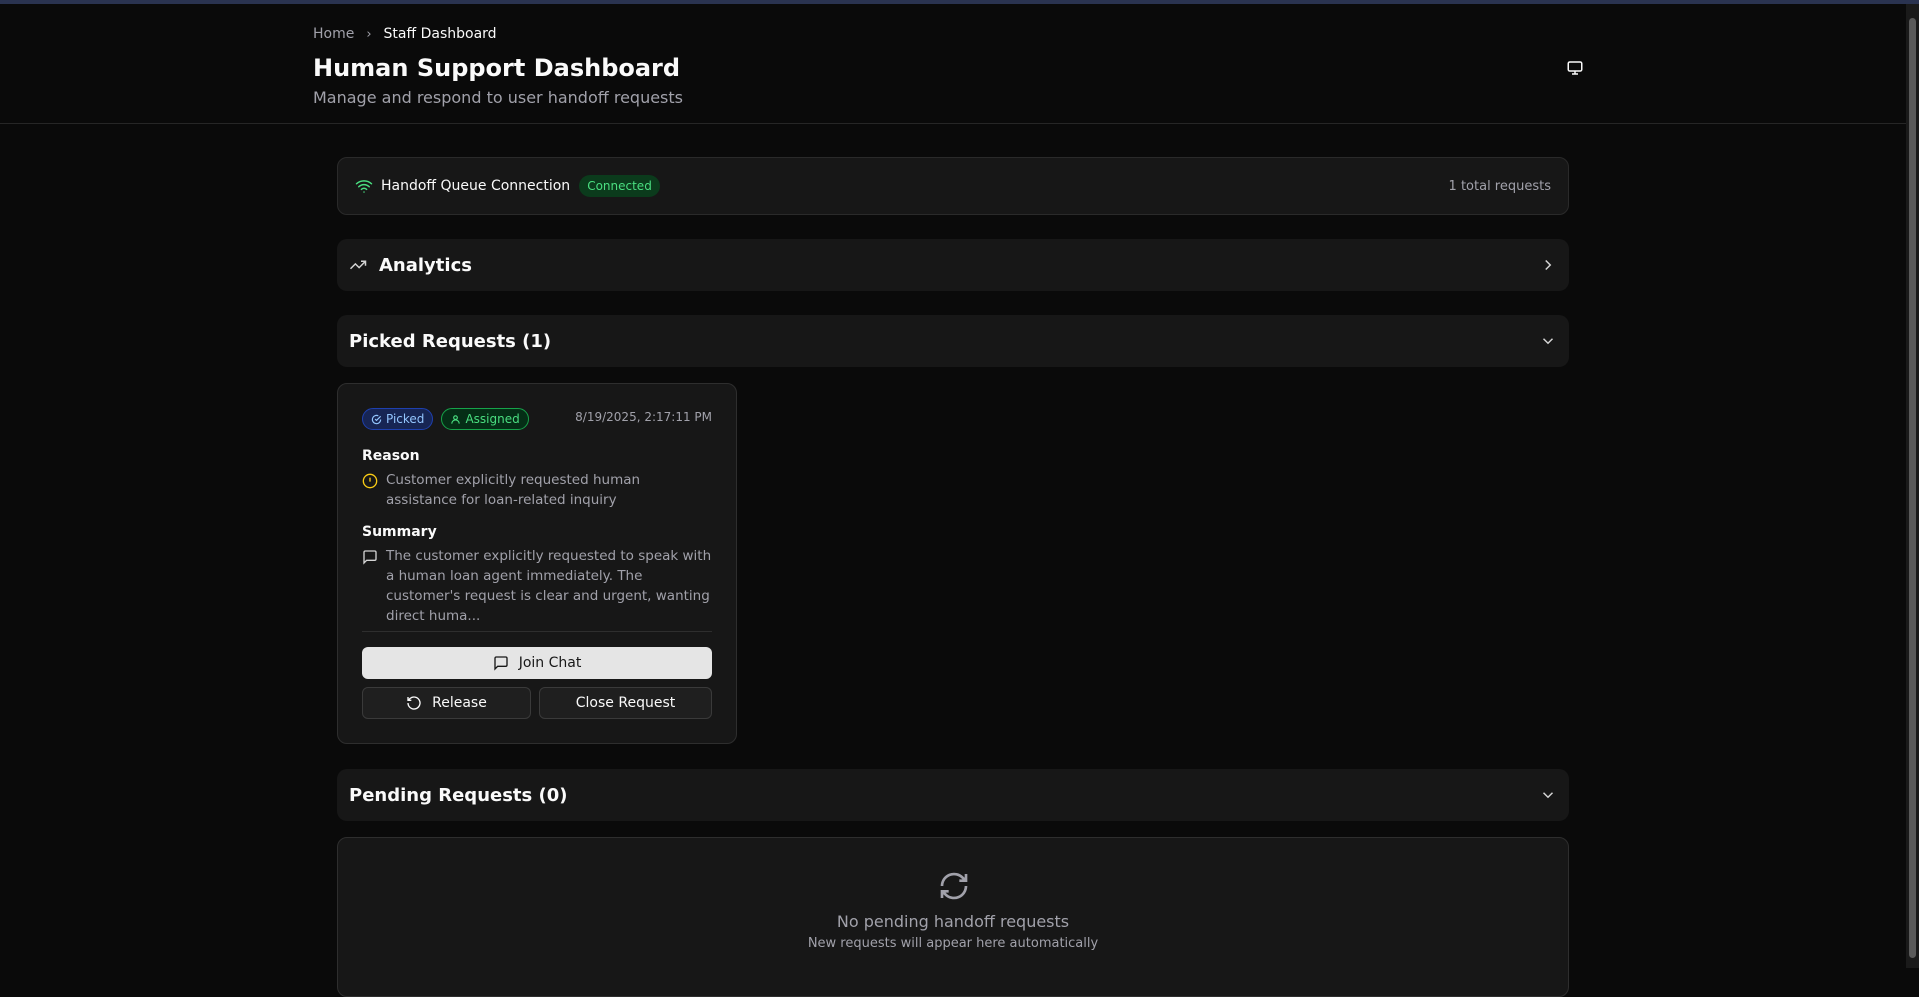 This screenshot has height=997, width=1919. I want to click on assigned-badge: Assigned, so click(485, 419).